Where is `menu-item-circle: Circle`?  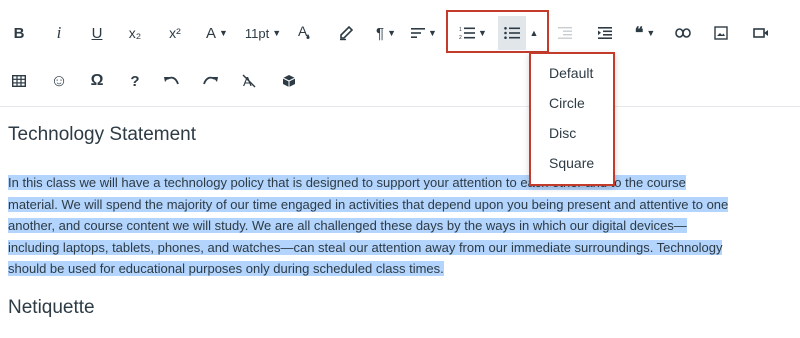
menu-item-circle: Circle is located at coordinates (567, 103).